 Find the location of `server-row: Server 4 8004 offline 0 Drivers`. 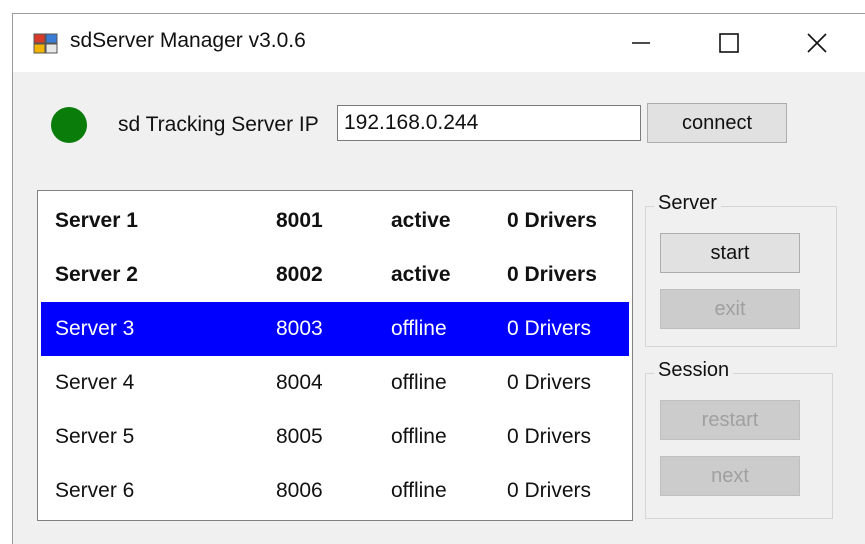

server-row: Server 4 8004 offline 0 Drivers is located at coordinates (335, 383).